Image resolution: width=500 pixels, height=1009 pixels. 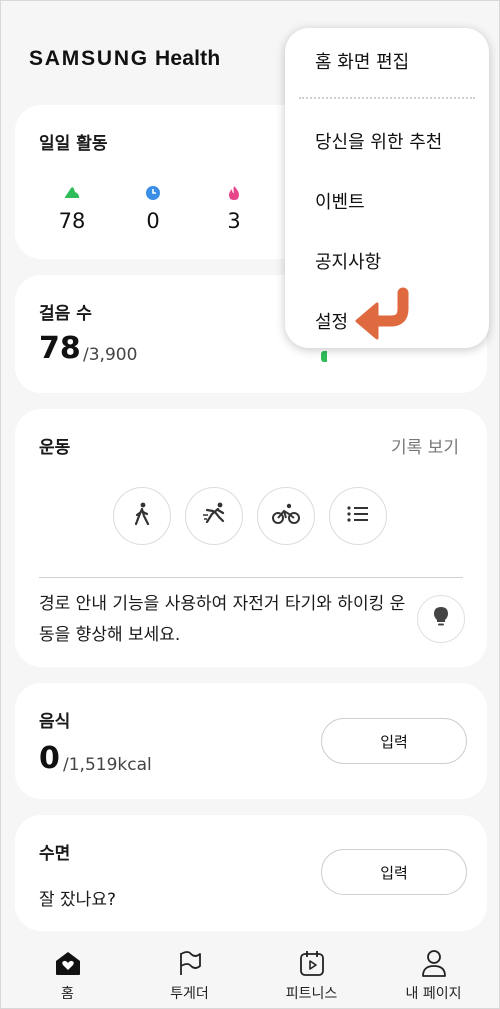 I want to click on nav-fitness-label: 피트니스, so click(x=311, y=994).